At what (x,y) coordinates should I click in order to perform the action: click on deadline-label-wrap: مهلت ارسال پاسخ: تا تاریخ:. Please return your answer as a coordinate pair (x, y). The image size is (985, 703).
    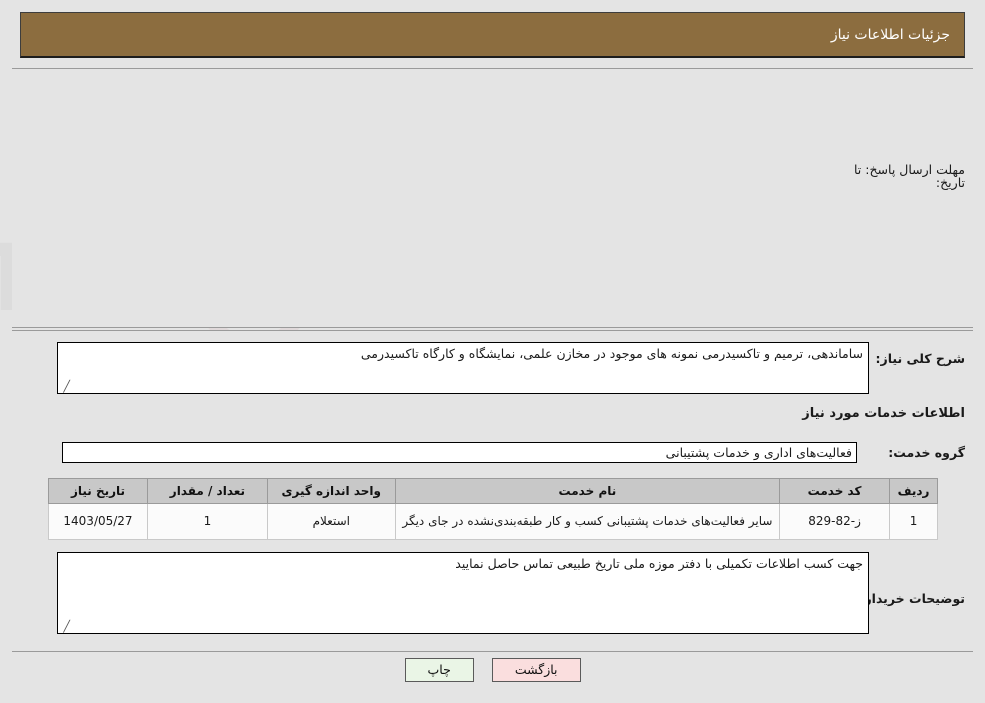
    Looking at the image, I should click on (907, 176).